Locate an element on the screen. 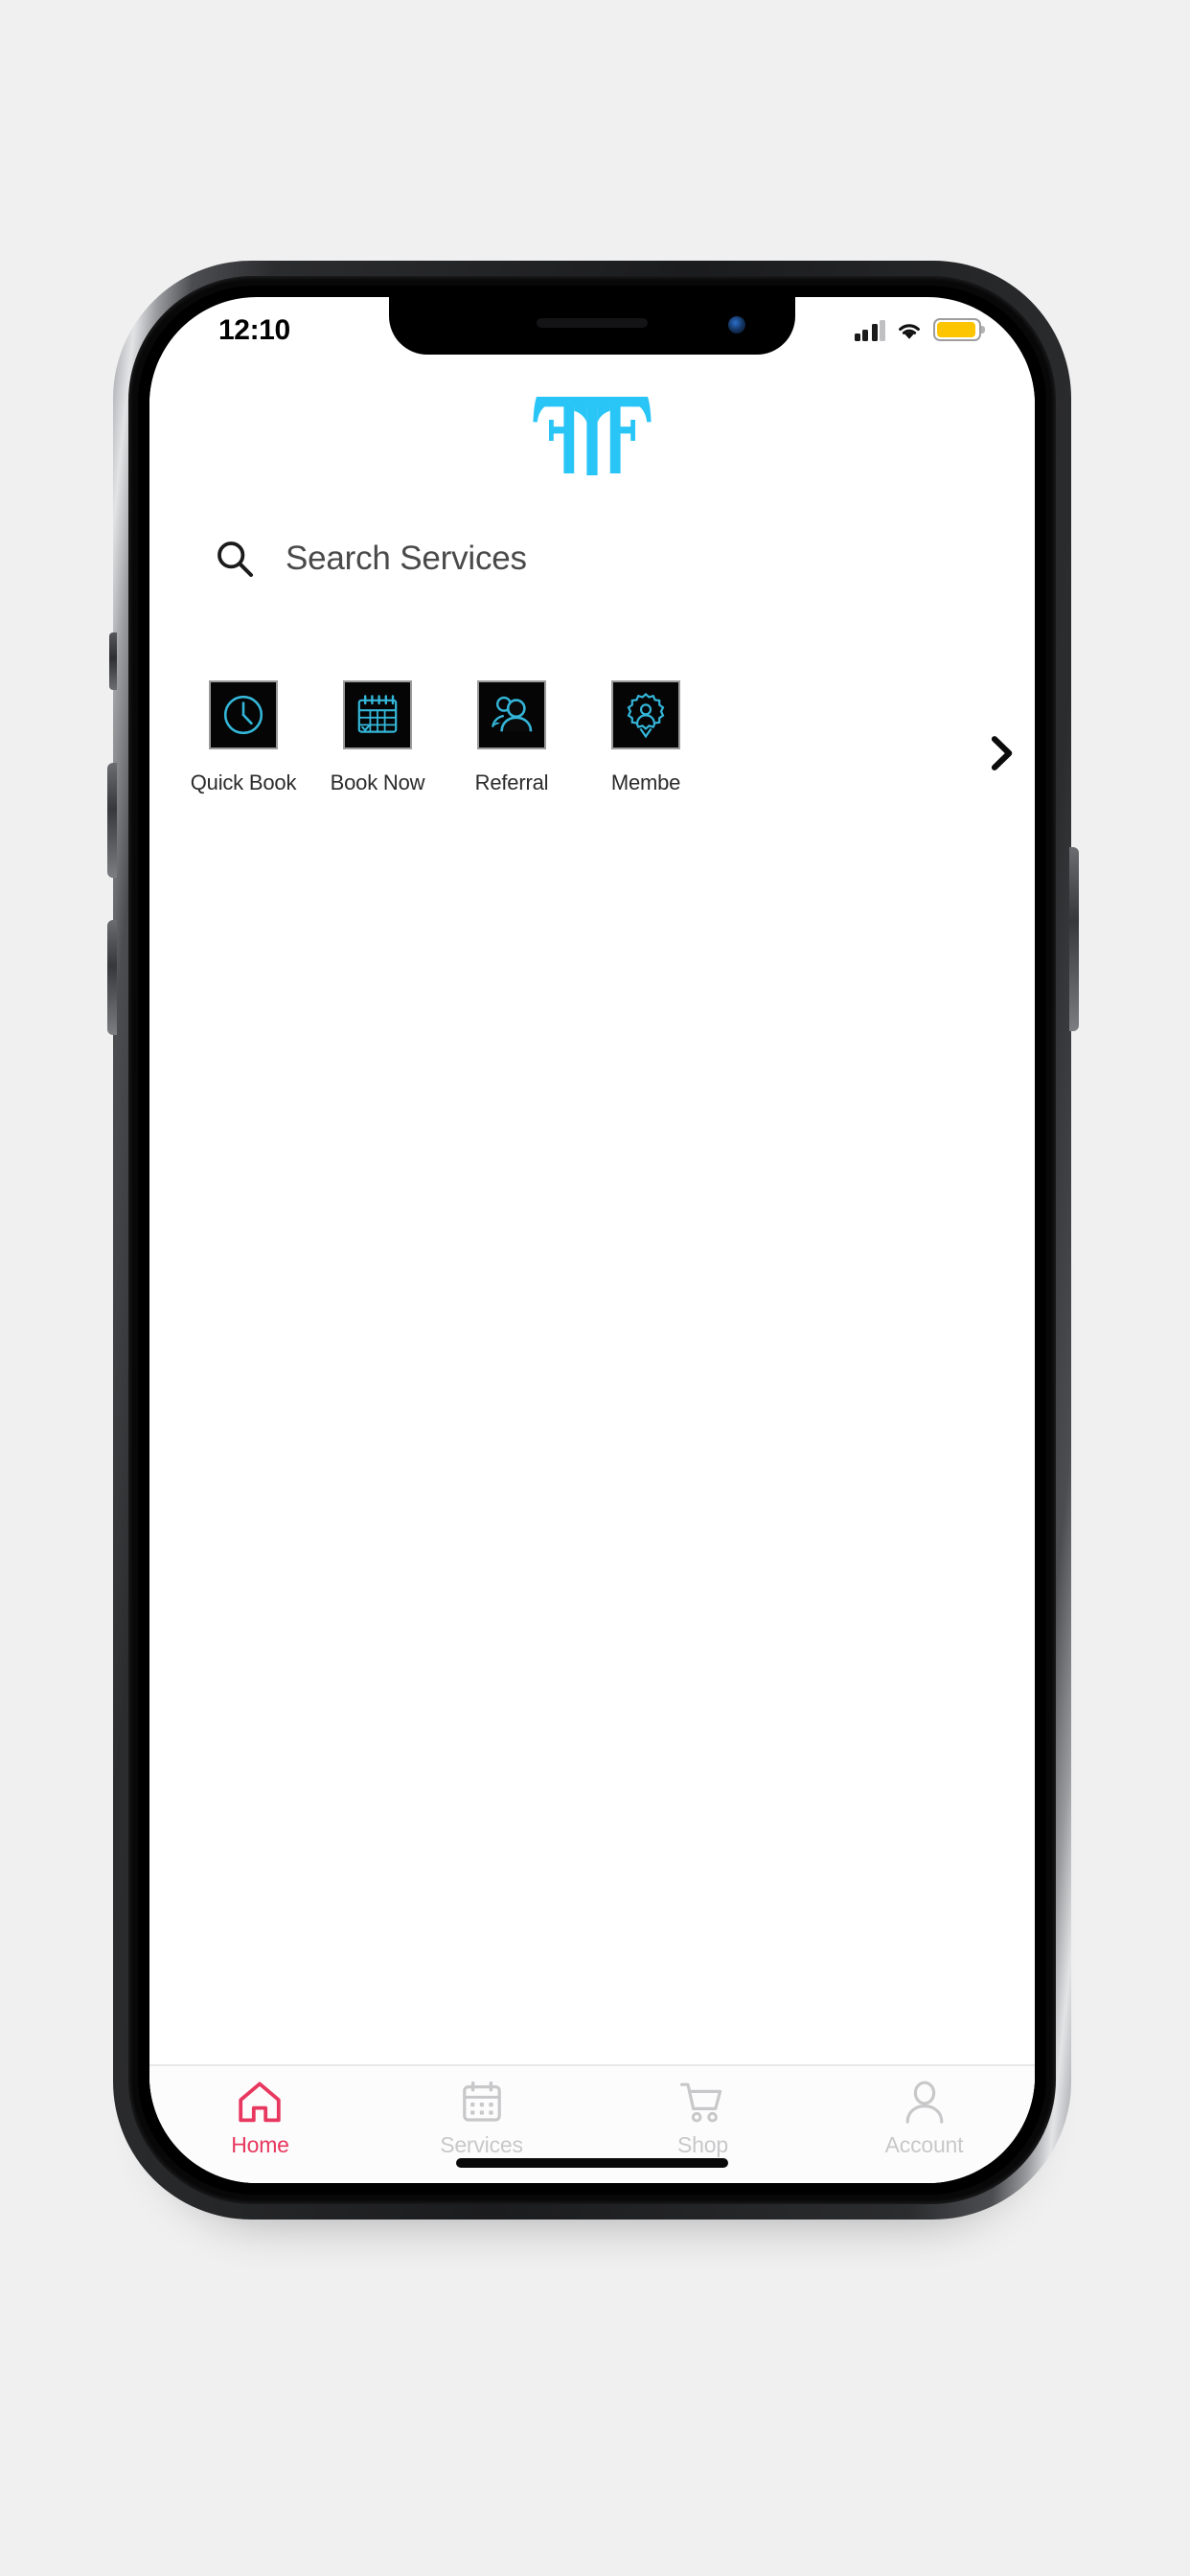 Image resolution: width=1190 pixels, height=2576 pixels. double-f-monogram-logo-icon is located at coordinates (592, 436).